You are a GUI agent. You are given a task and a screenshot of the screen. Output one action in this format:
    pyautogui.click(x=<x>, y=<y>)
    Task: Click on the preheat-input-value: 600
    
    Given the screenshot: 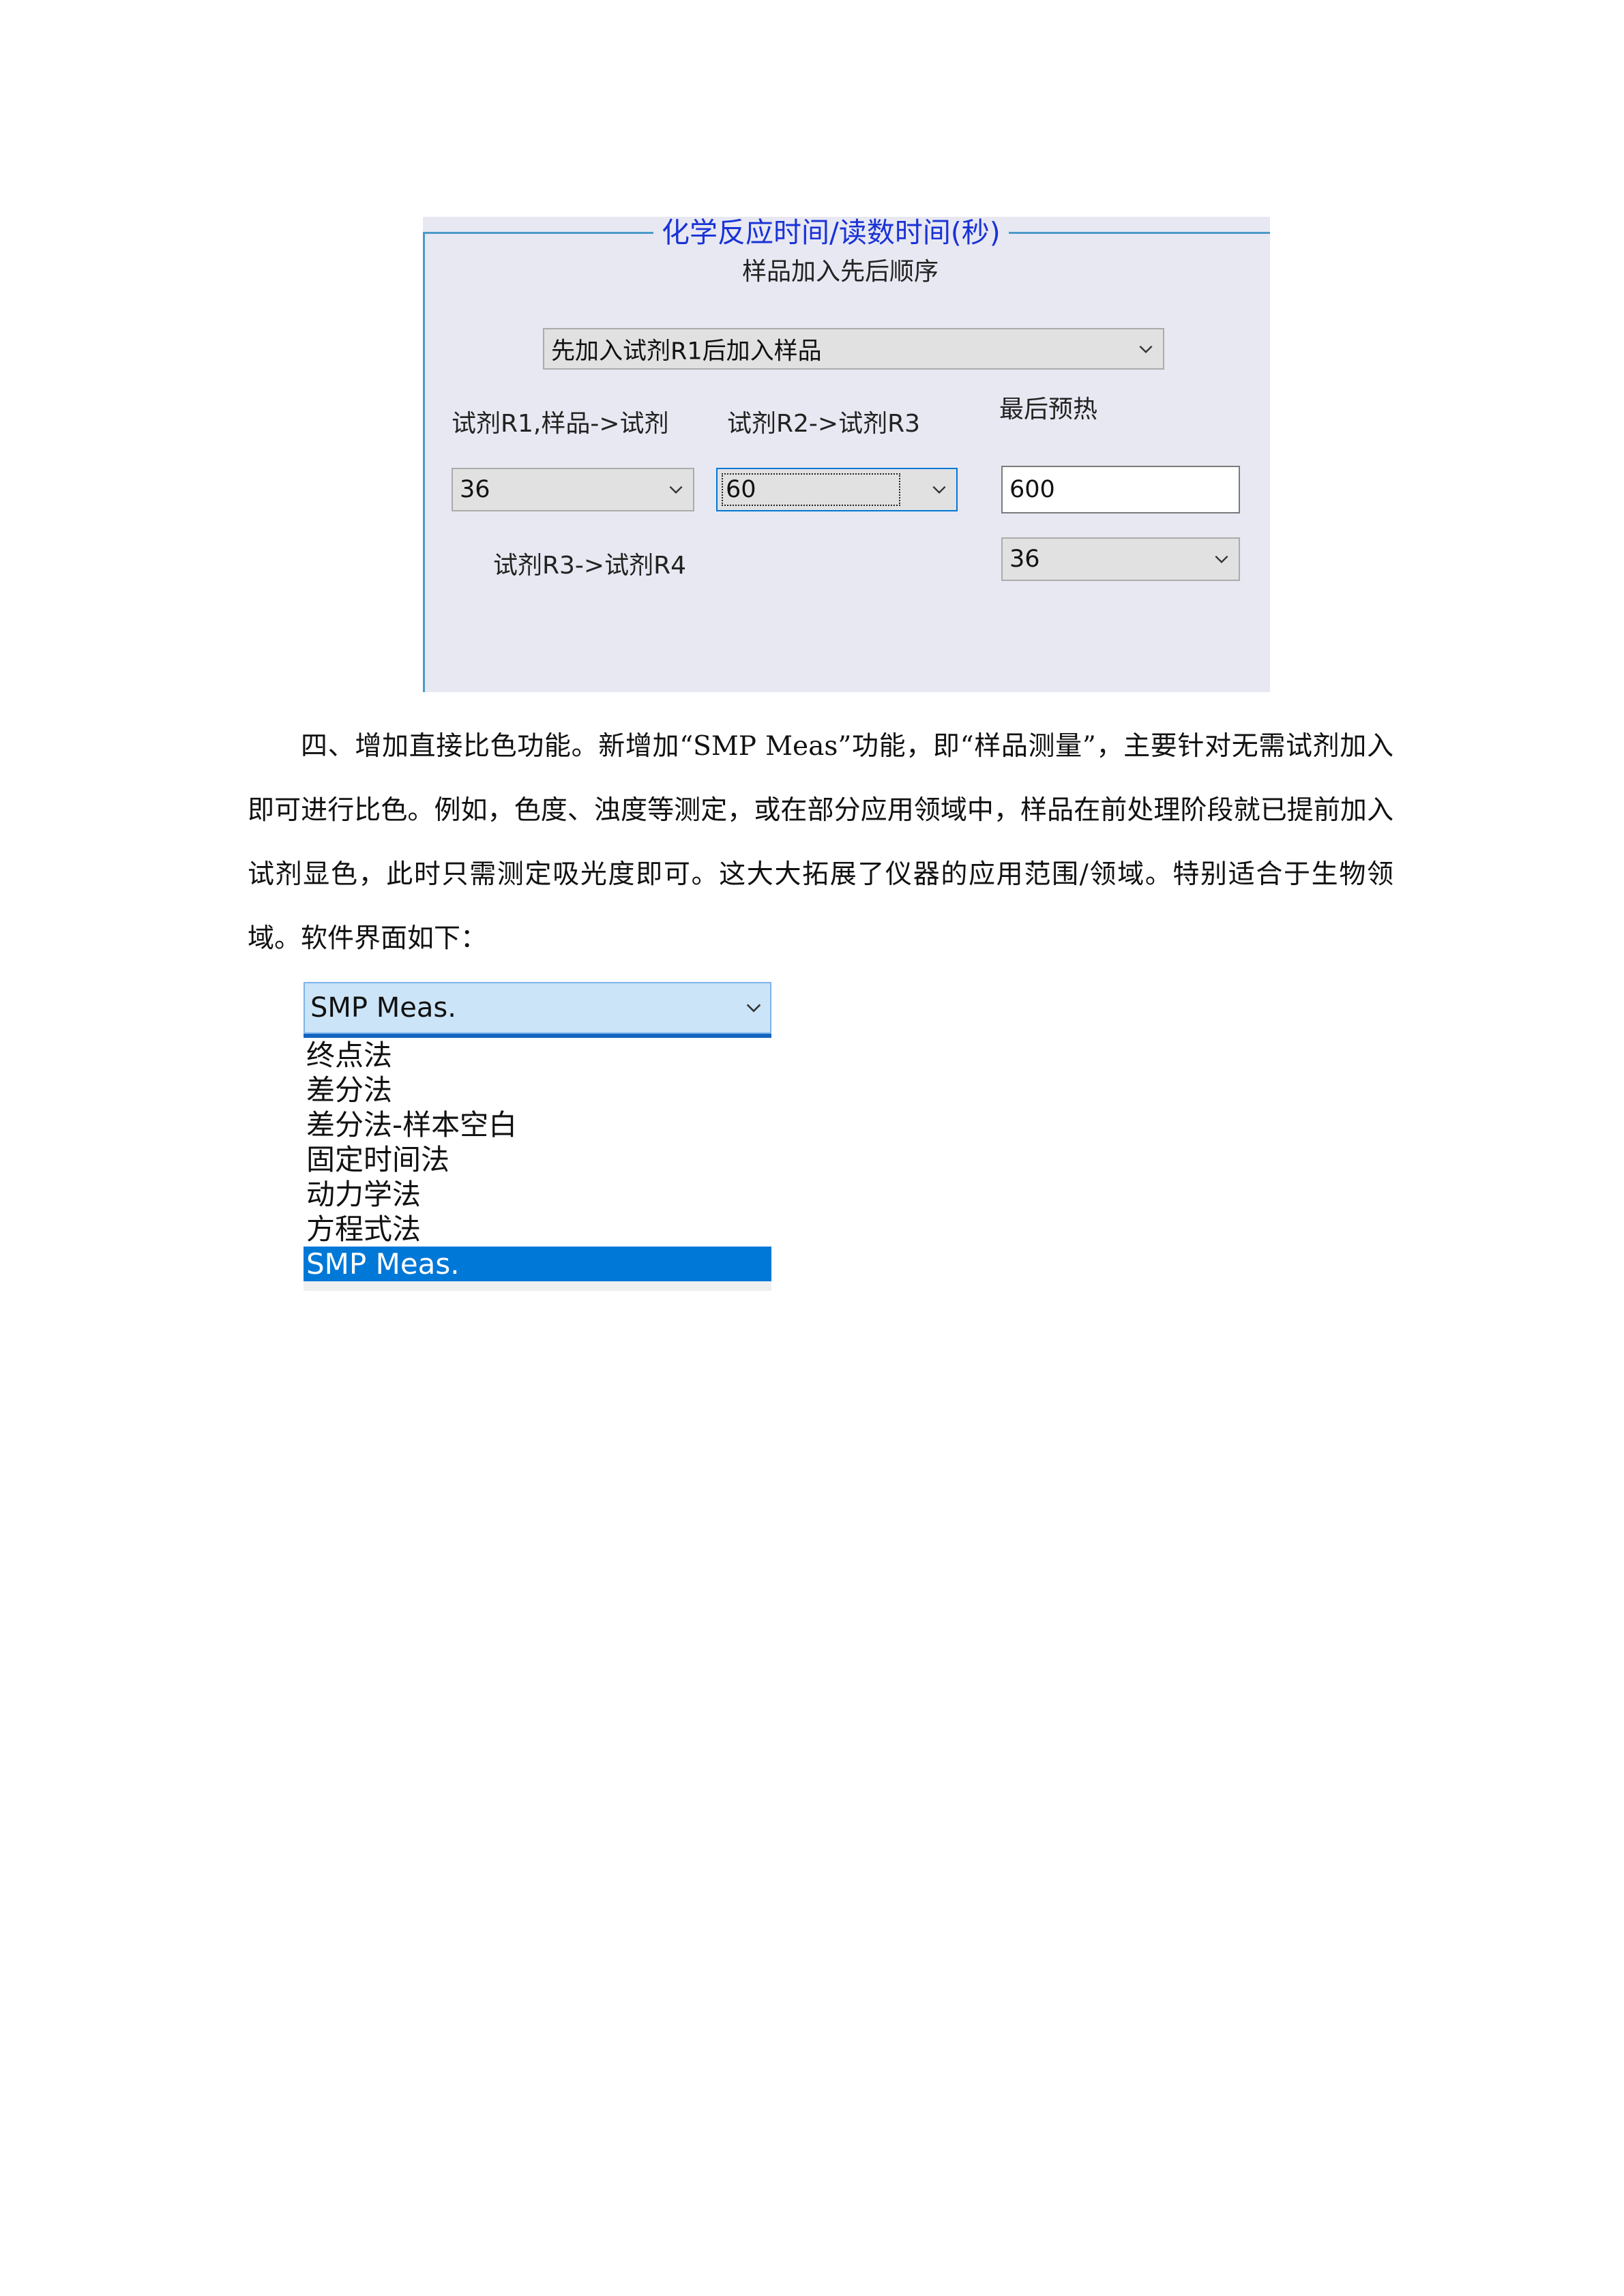 What is the action you would take?
    pyautogui.click(x=1032, y=490)
    